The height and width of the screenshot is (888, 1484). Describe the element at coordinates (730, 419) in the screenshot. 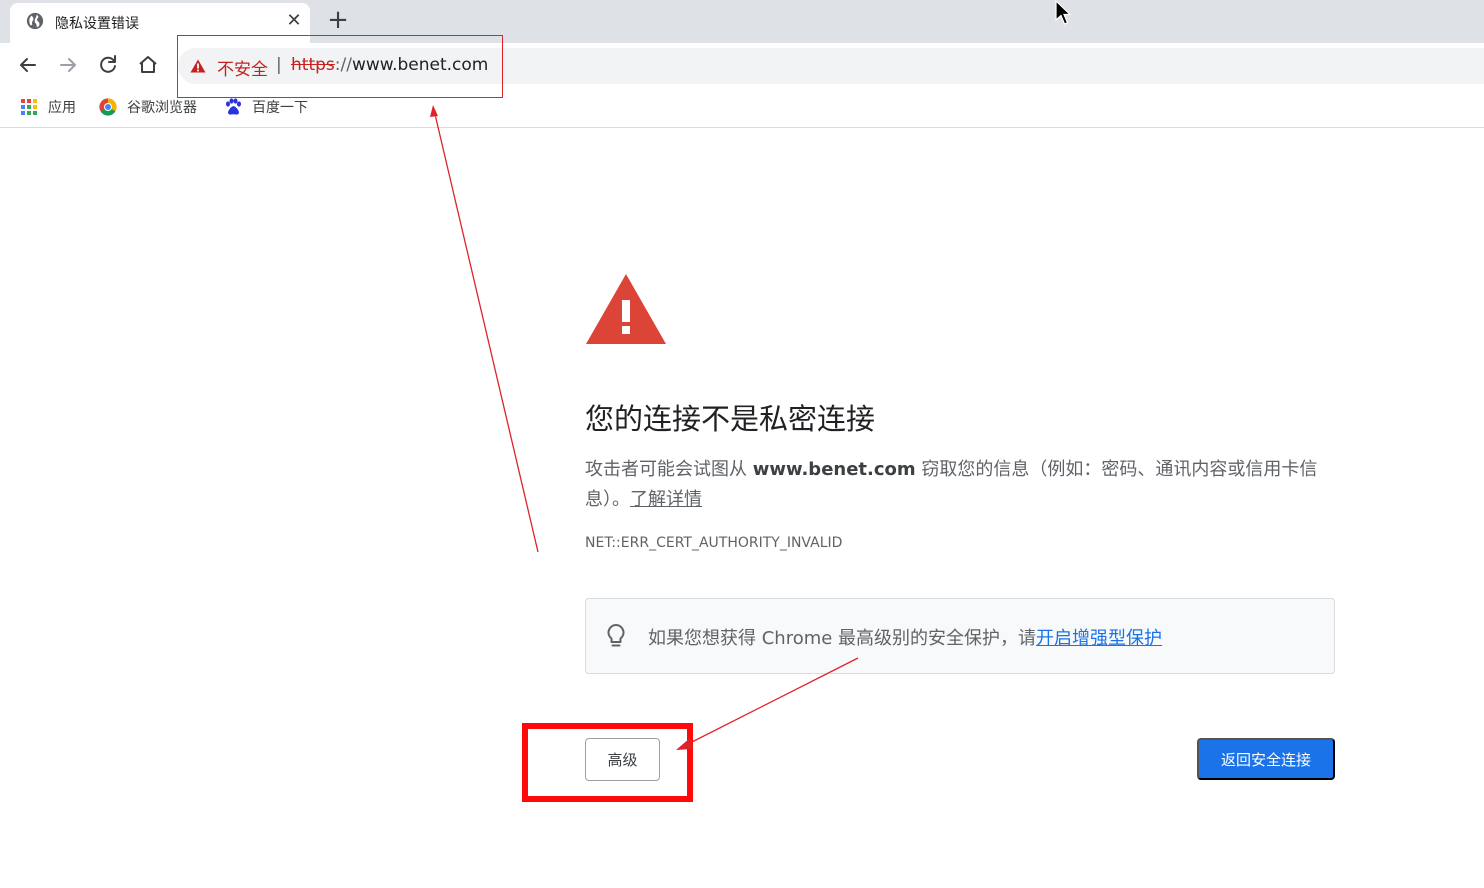

I see `page-title: 您的连接不是私密连接` at that location.